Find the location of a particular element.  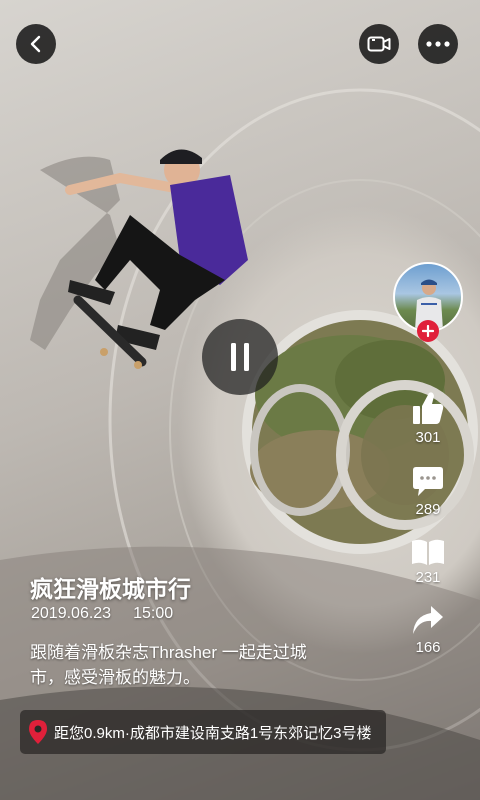

video-camera-icon is located at coordinates (379, 44).